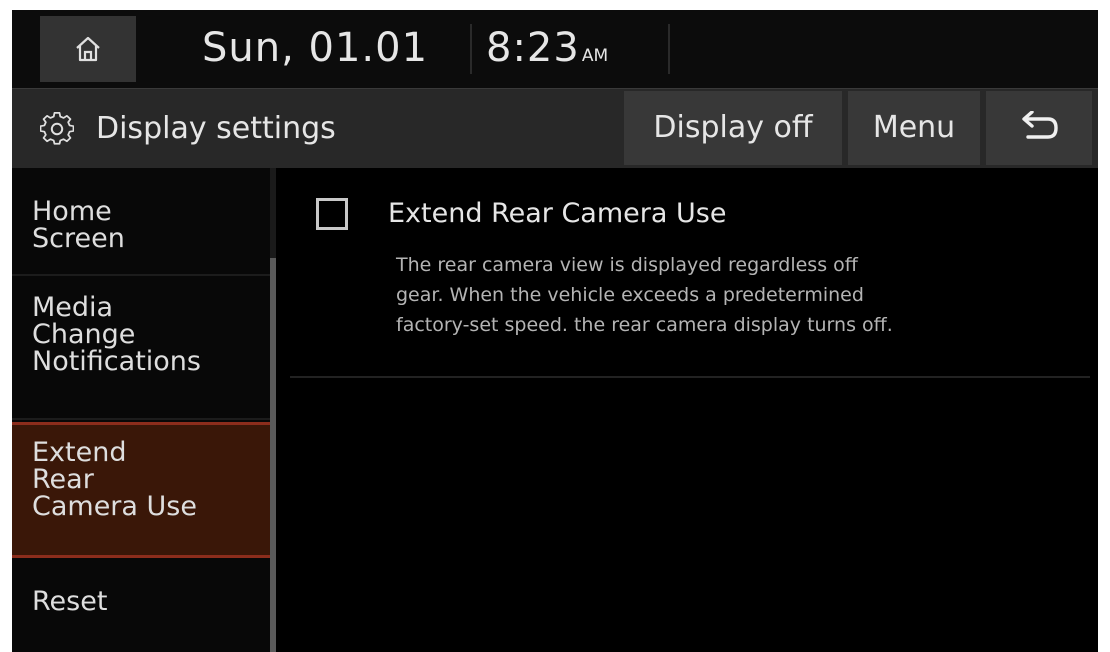 The width and height of the screenshot is (1110, 652). What do you see at coordinates (63, 479) in the screenshot?
I see `sidebar-item-label: Rear` at bounding box center [63, 479].